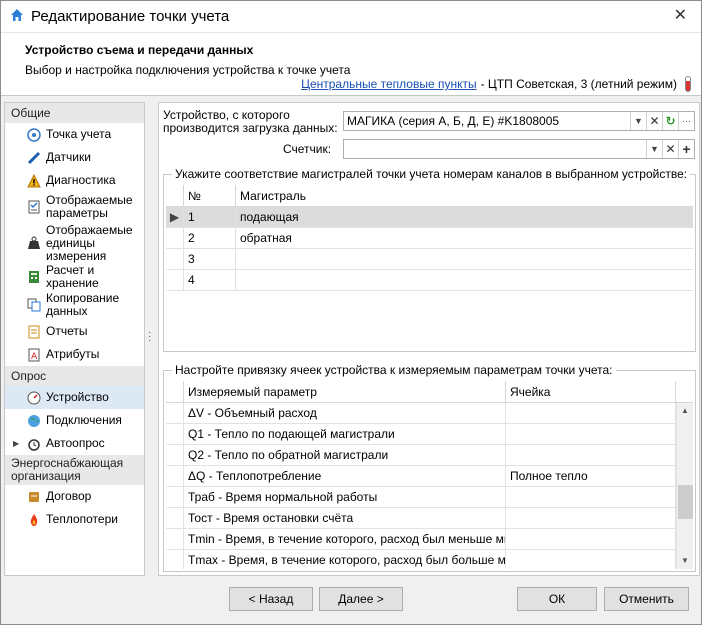  What do you see at coordinates (345, 455) in the screenshot?
I see `cell-param: Q2 - Тепло по обратной магистрали` at bounding box center [345, 455].